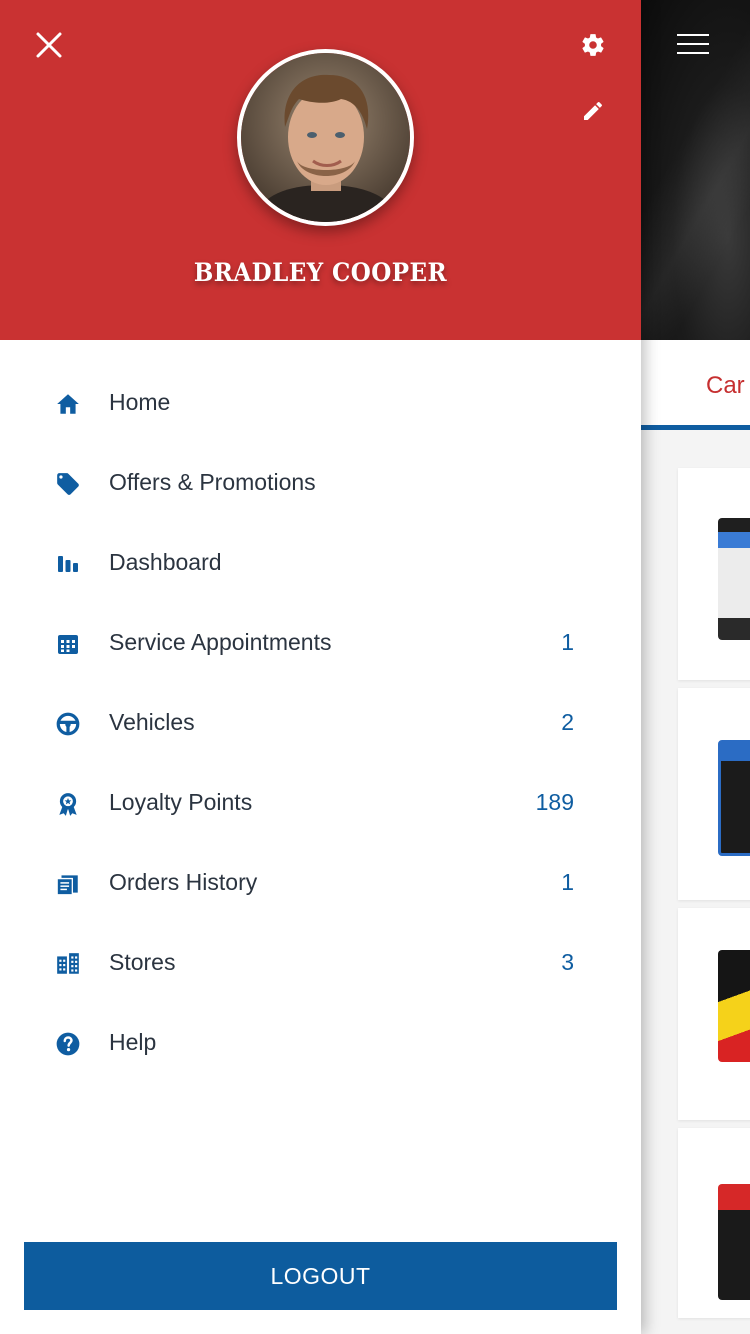  What do you see at coordinates (68, 804) in the screenshot?
I see `award-icon` at bounding box center [68, 804].